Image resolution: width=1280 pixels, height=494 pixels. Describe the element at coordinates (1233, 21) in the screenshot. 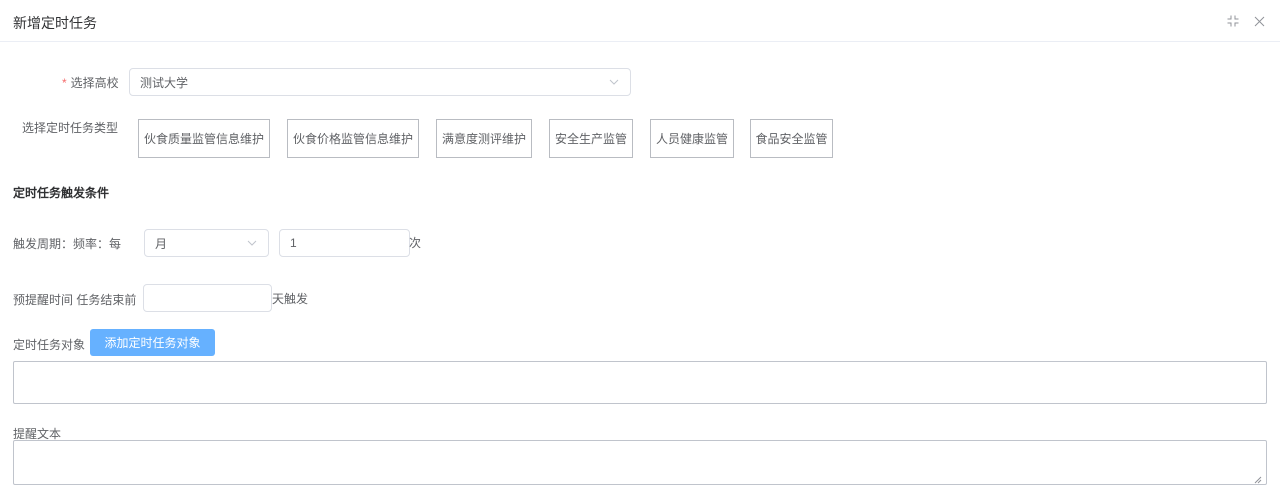

I see `compress-icon` at that location.